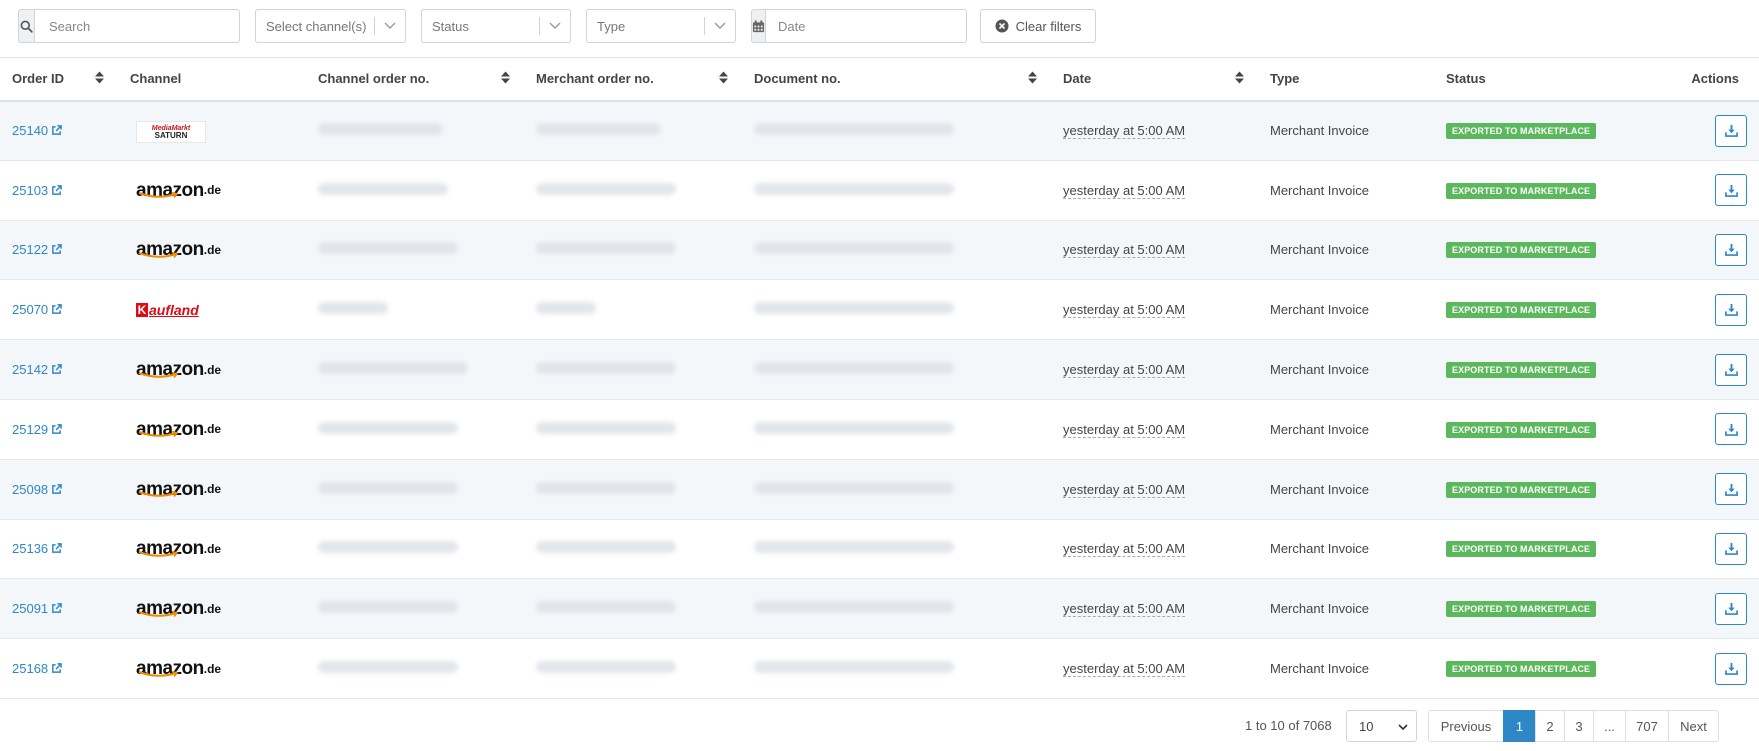  I want to click on column-label: Merchant order no., so click(595, 79).